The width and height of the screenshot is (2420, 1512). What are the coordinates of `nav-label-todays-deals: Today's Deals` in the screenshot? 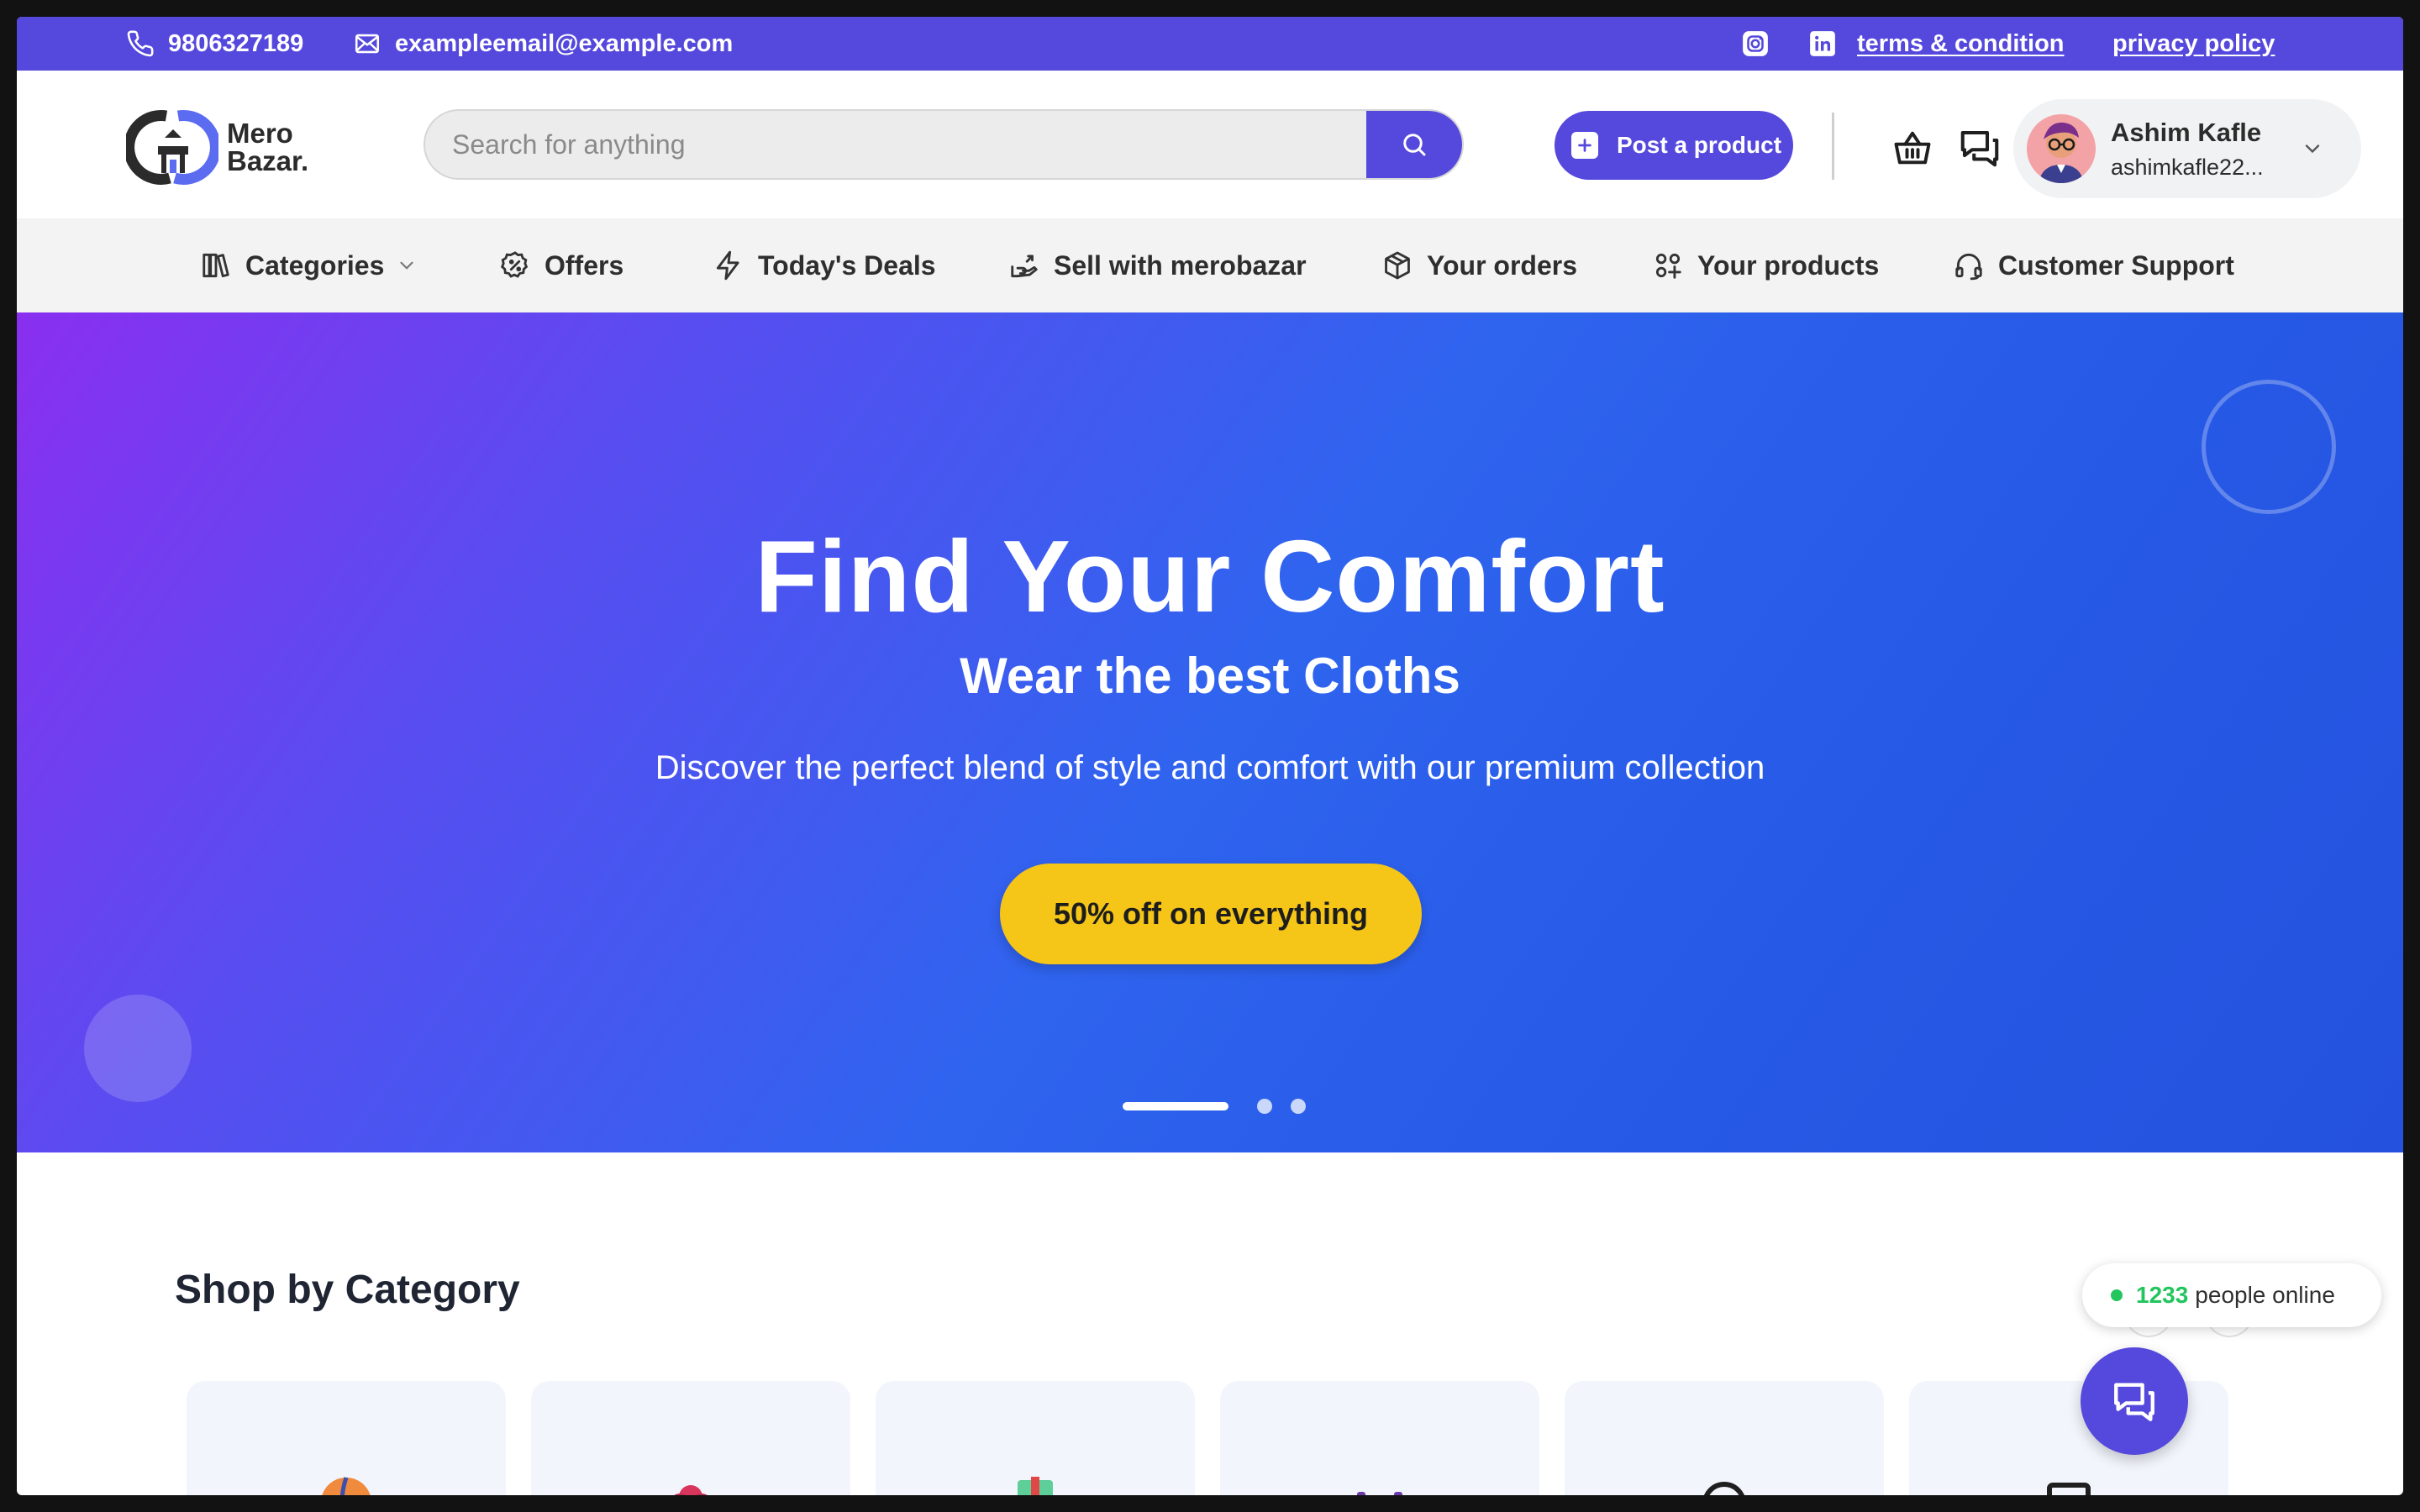 It's located at (847, 265).